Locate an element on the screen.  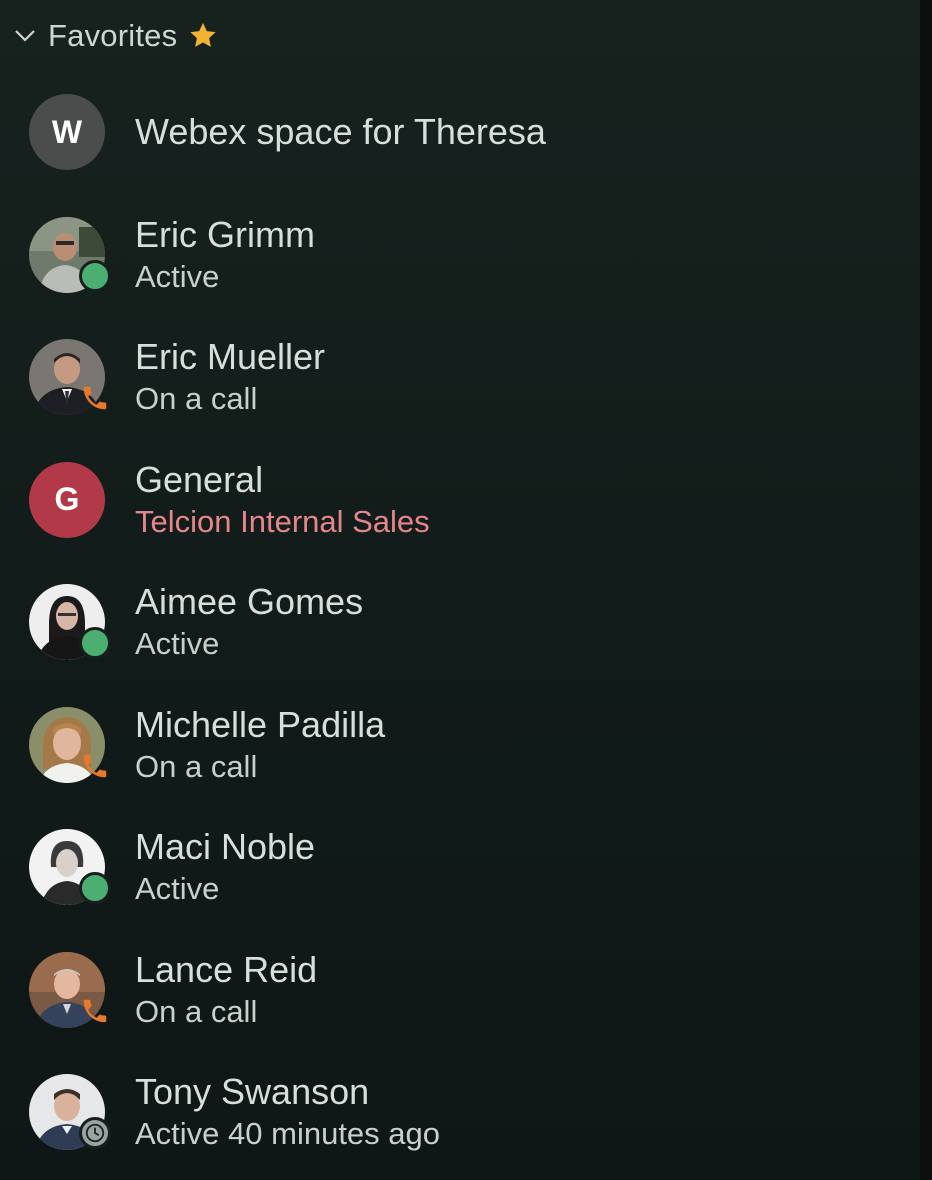
avatar: W is located at coordinates (67, 132).